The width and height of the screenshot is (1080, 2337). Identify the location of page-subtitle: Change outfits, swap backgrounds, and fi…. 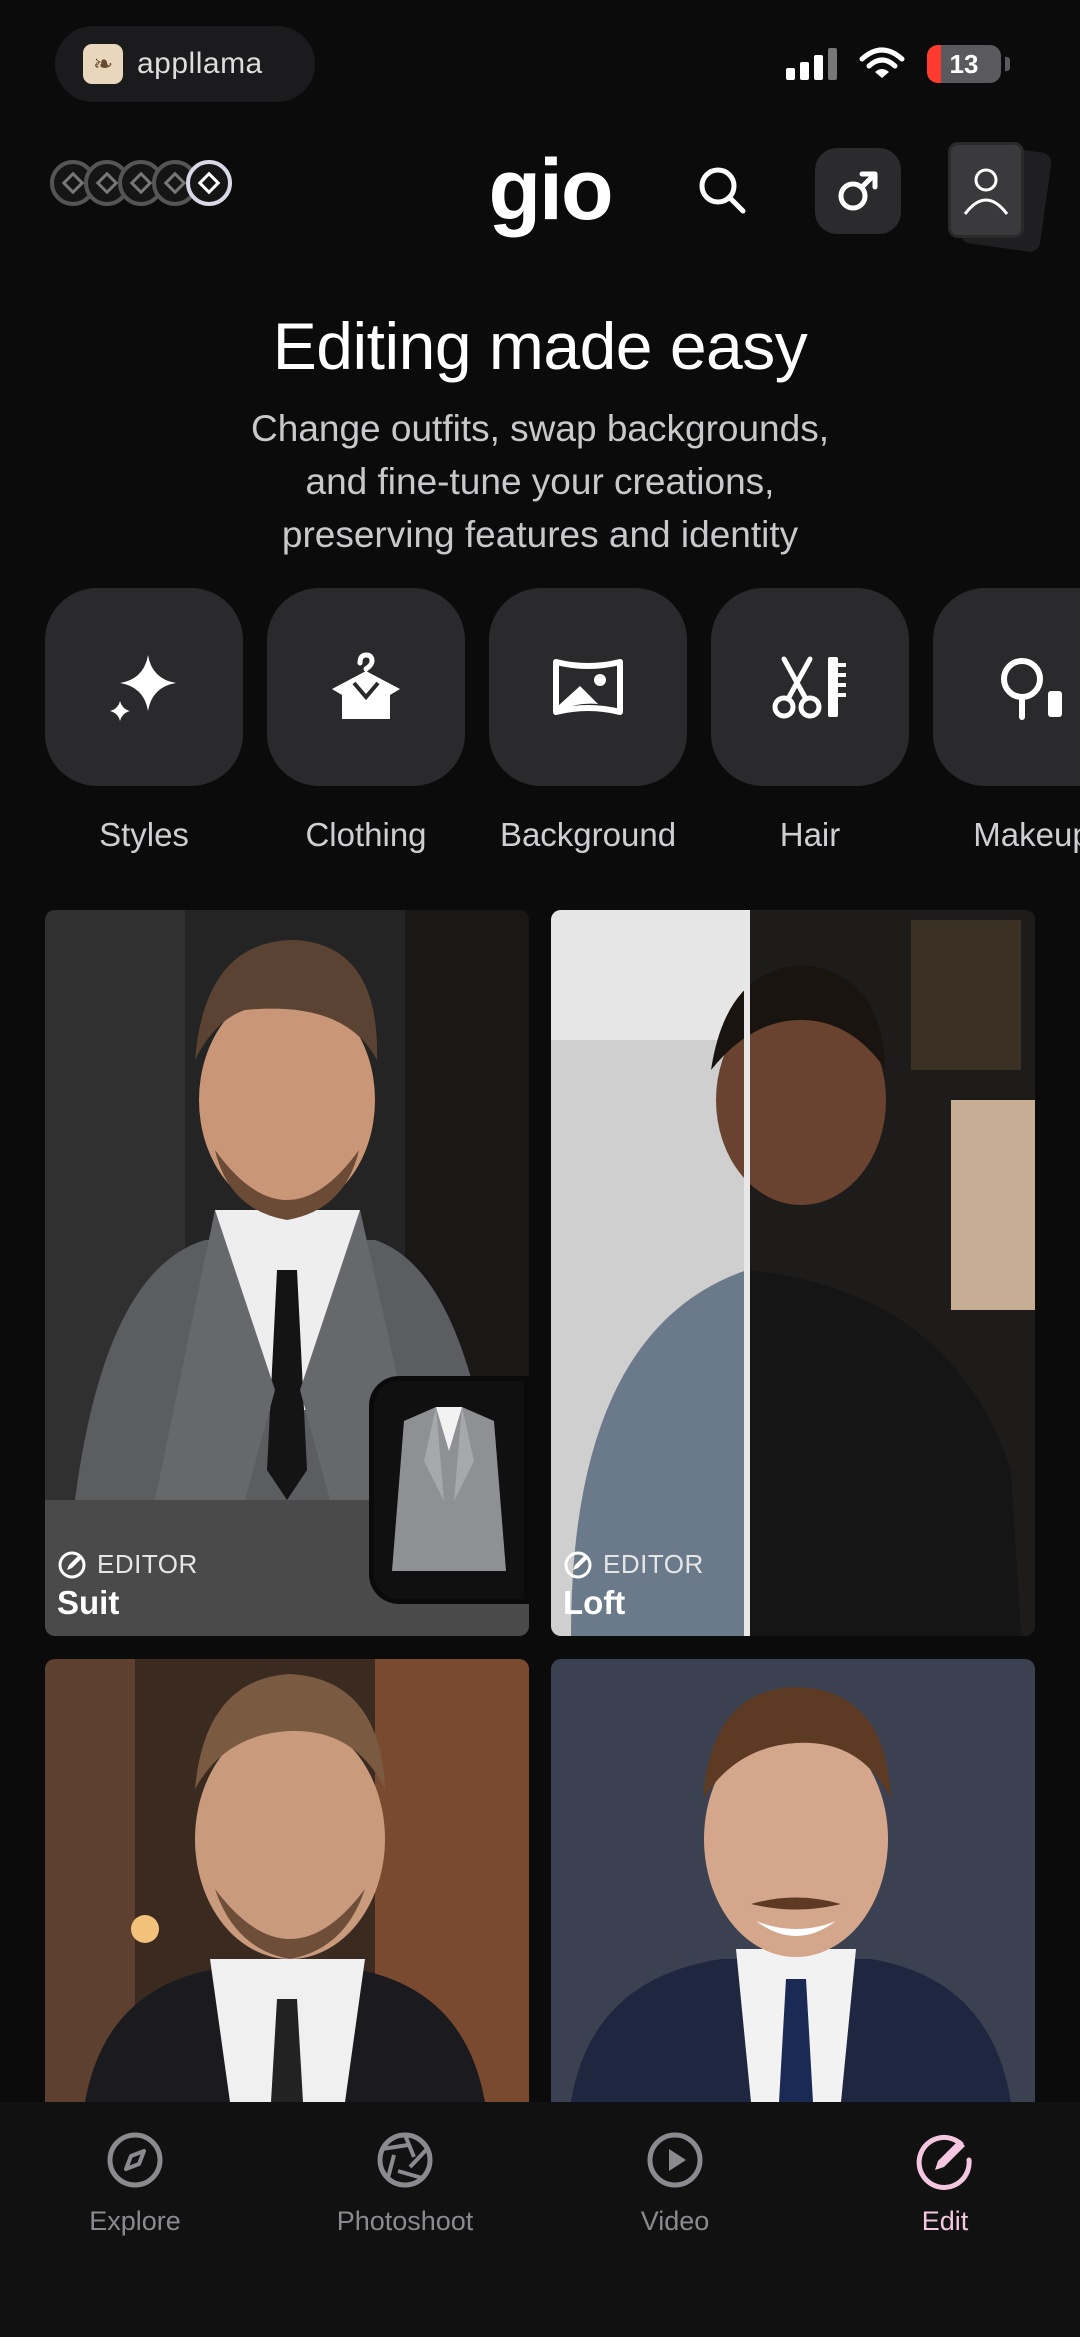
(540, 481).